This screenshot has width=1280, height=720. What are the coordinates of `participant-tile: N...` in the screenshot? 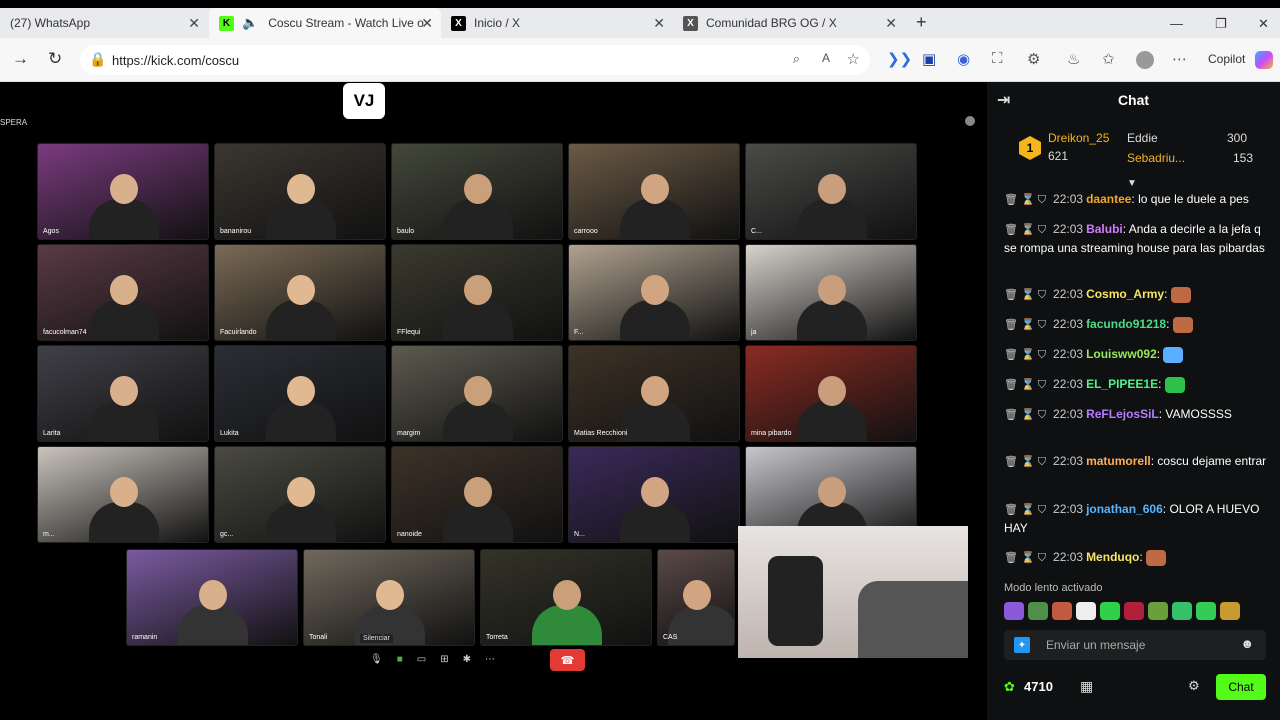 It's located at (654, 494).